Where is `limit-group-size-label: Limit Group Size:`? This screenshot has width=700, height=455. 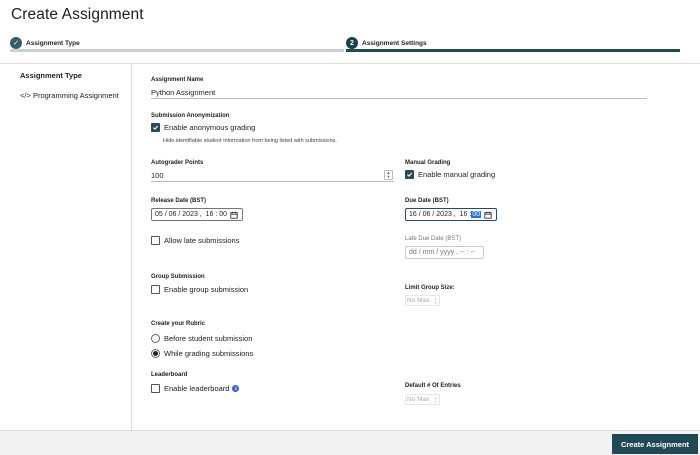 limit-group-size-label: Limit Group Size: is located at coordinates (430, 288).